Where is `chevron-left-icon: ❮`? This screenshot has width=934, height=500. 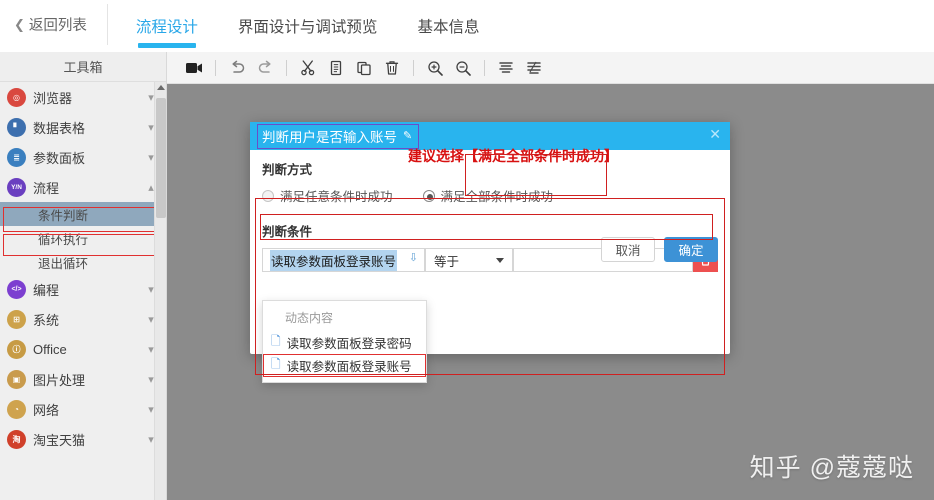
chevron-left-icon: ❮ is located at coordinates (19, 24).